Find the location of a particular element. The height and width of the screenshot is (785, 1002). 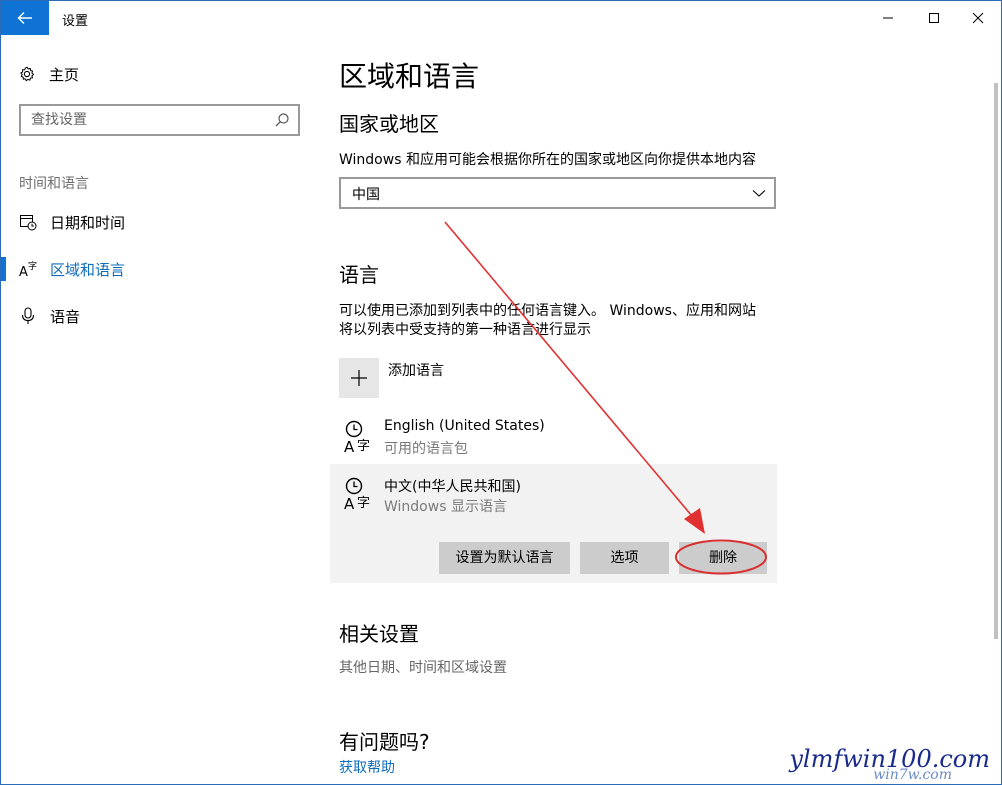

sidebar-item-region-language: A 字 区域和语言 is located at coordinates (160, 269).